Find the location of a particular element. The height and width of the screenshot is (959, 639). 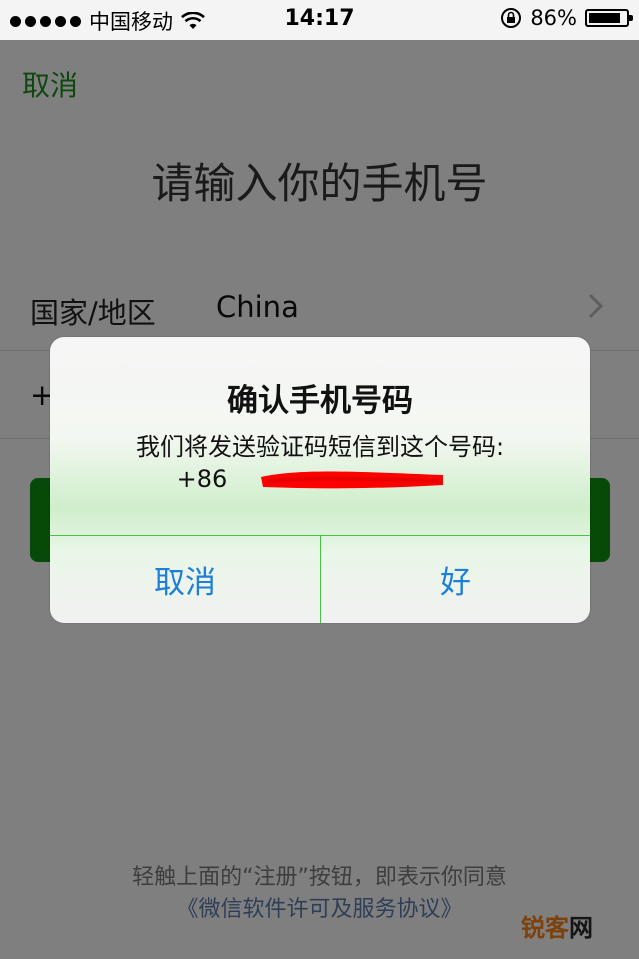

status-bar: 中国移动 14:17 86% is located at coordinates (319, 20).